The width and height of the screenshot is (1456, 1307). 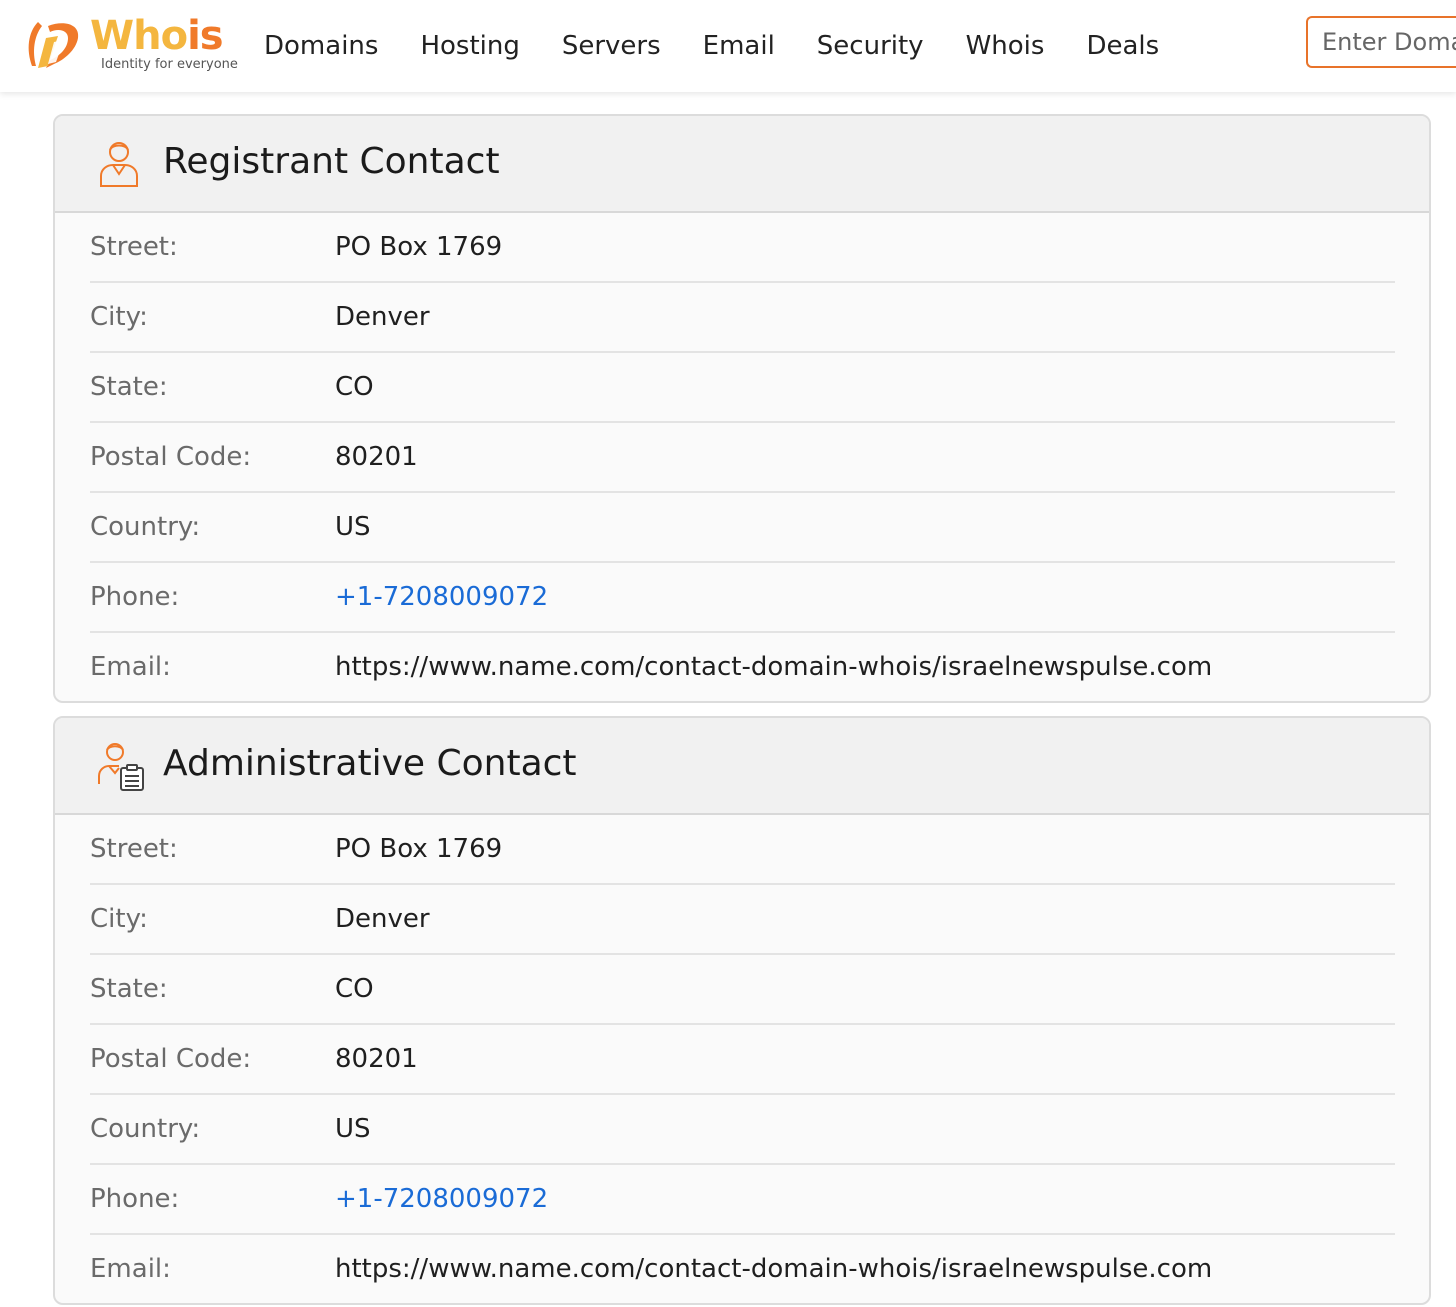 I want to click on person-icon, so click(x=119, y=164).